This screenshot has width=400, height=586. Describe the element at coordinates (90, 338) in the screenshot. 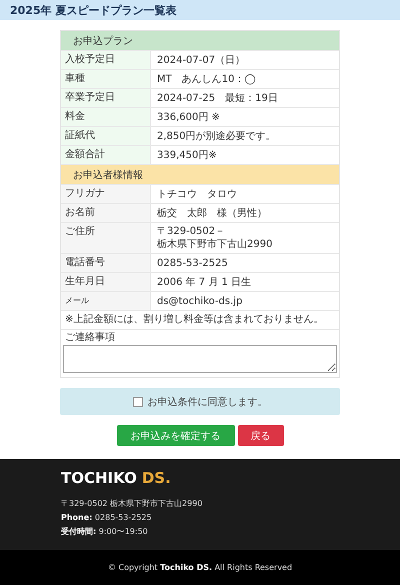

I see `contact-label: ご連絡事項` at that location.